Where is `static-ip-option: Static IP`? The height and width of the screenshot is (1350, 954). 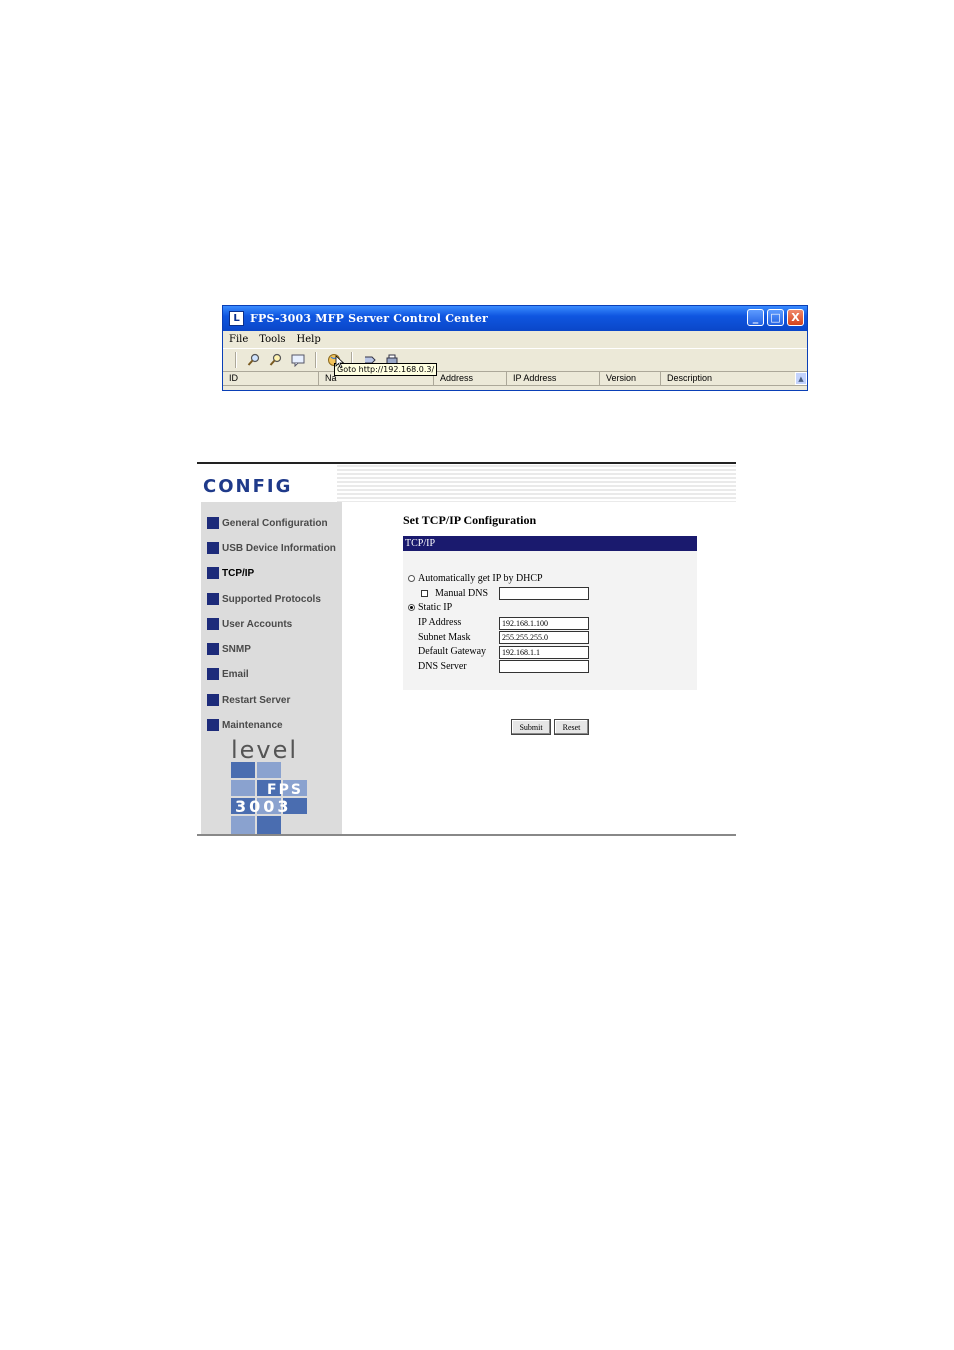
static-ip-option: Static IP is located at coordinates (430, 607).